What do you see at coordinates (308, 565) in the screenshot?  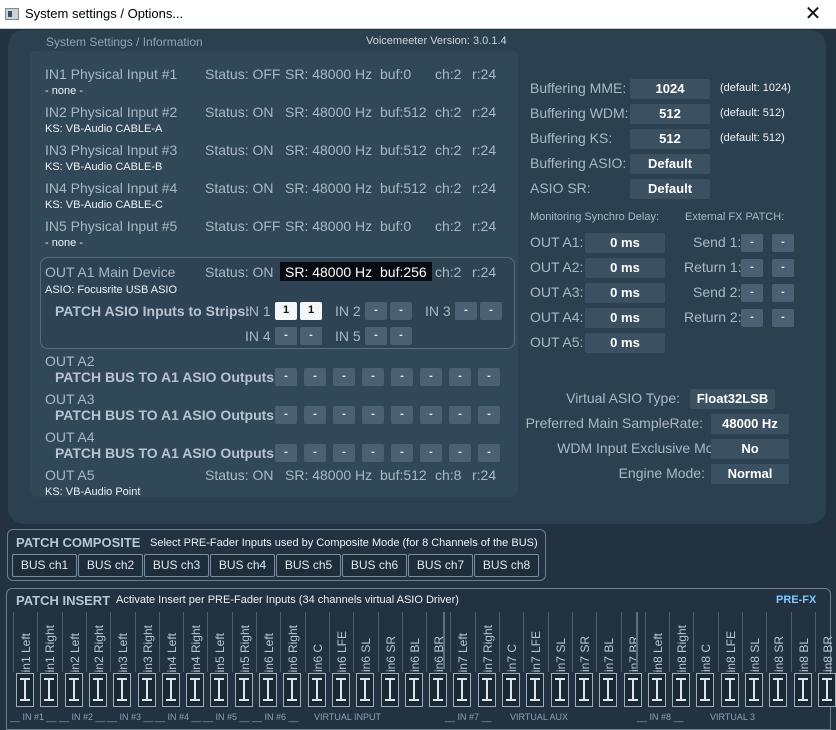 I see `bus-channel-button: BUS ch5` at bounding box center [308, 565].